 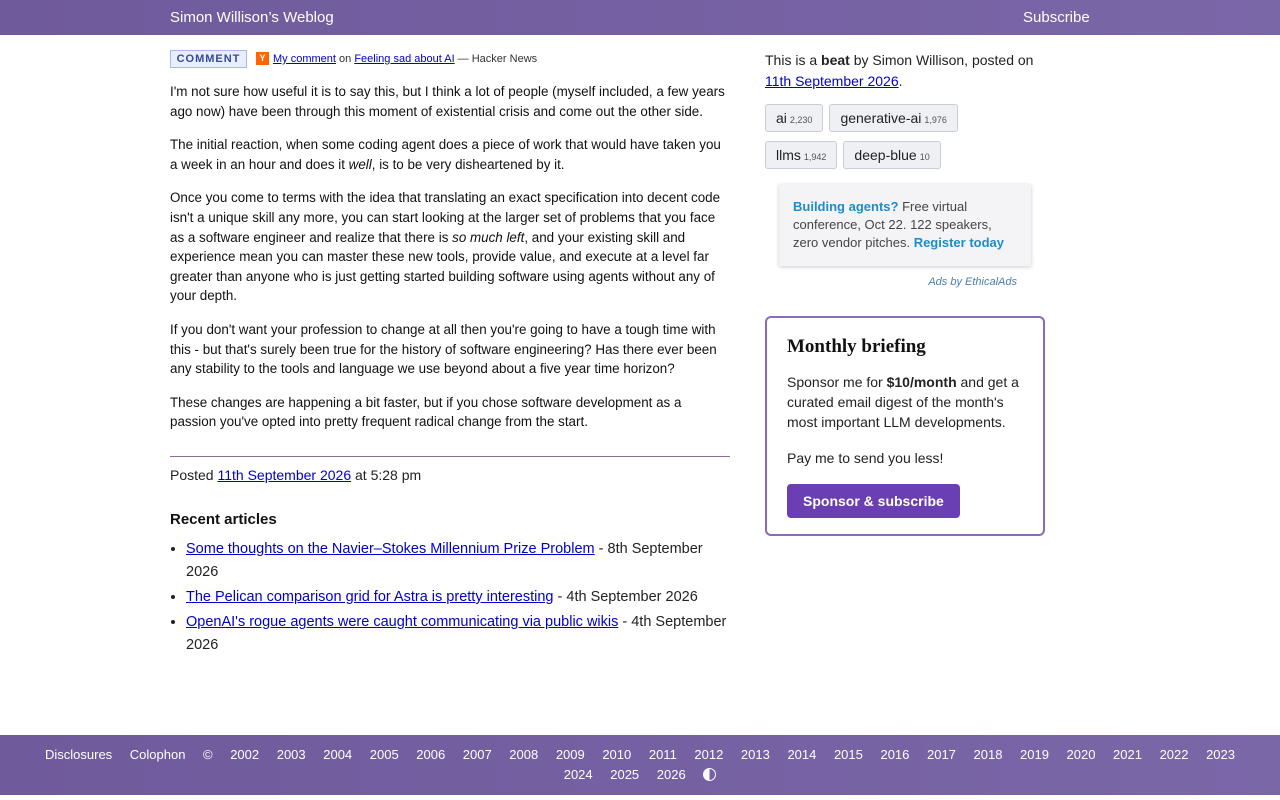 What do you see at coordinates (1220, 754) in the screenshot?
I see `footer-year-link: 2023` at bounding box center [1220, 754].